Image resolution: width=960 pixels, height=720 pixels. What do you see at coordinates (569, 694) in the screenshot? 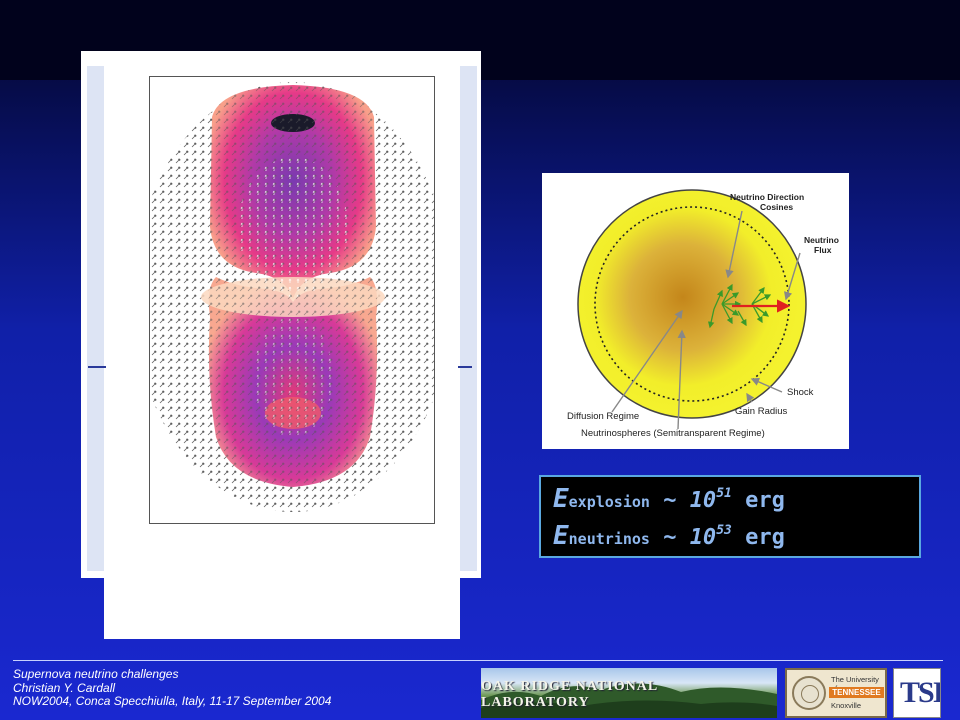
I see `ornl-logo-text: OAK RIDGE NATIONAL LABORATORY` at bounding box center [569, 694].